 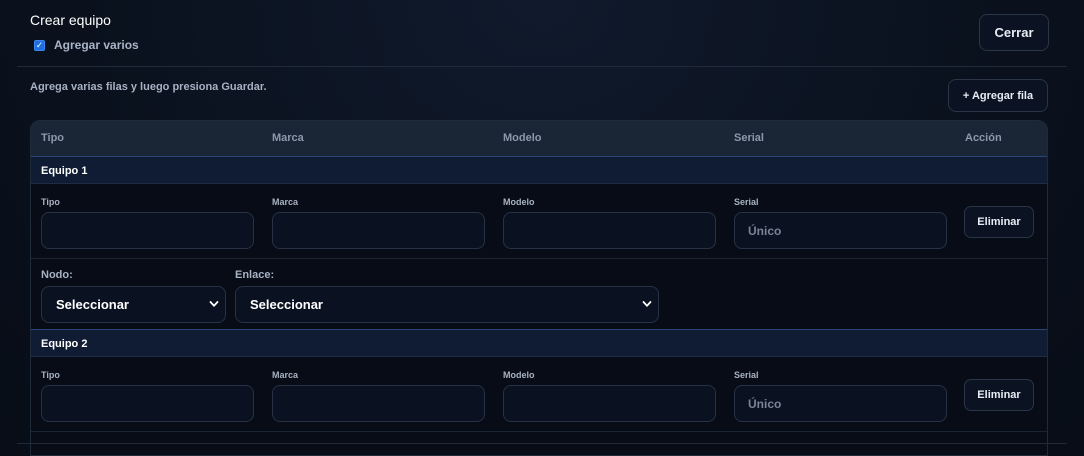 What do you see at coordinates (288, 138) in the screenshot?
I see `column-header-marca: Marca` at bounding box center [288, 138].